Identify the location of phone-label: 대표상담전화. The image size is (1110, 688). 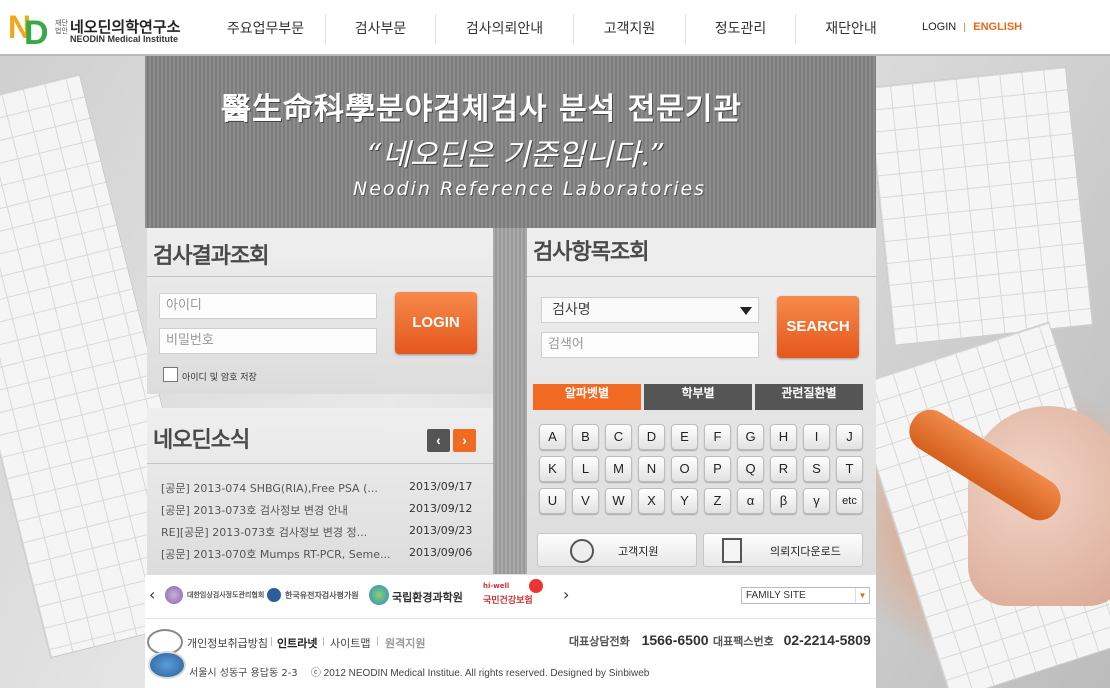
(599, 641).